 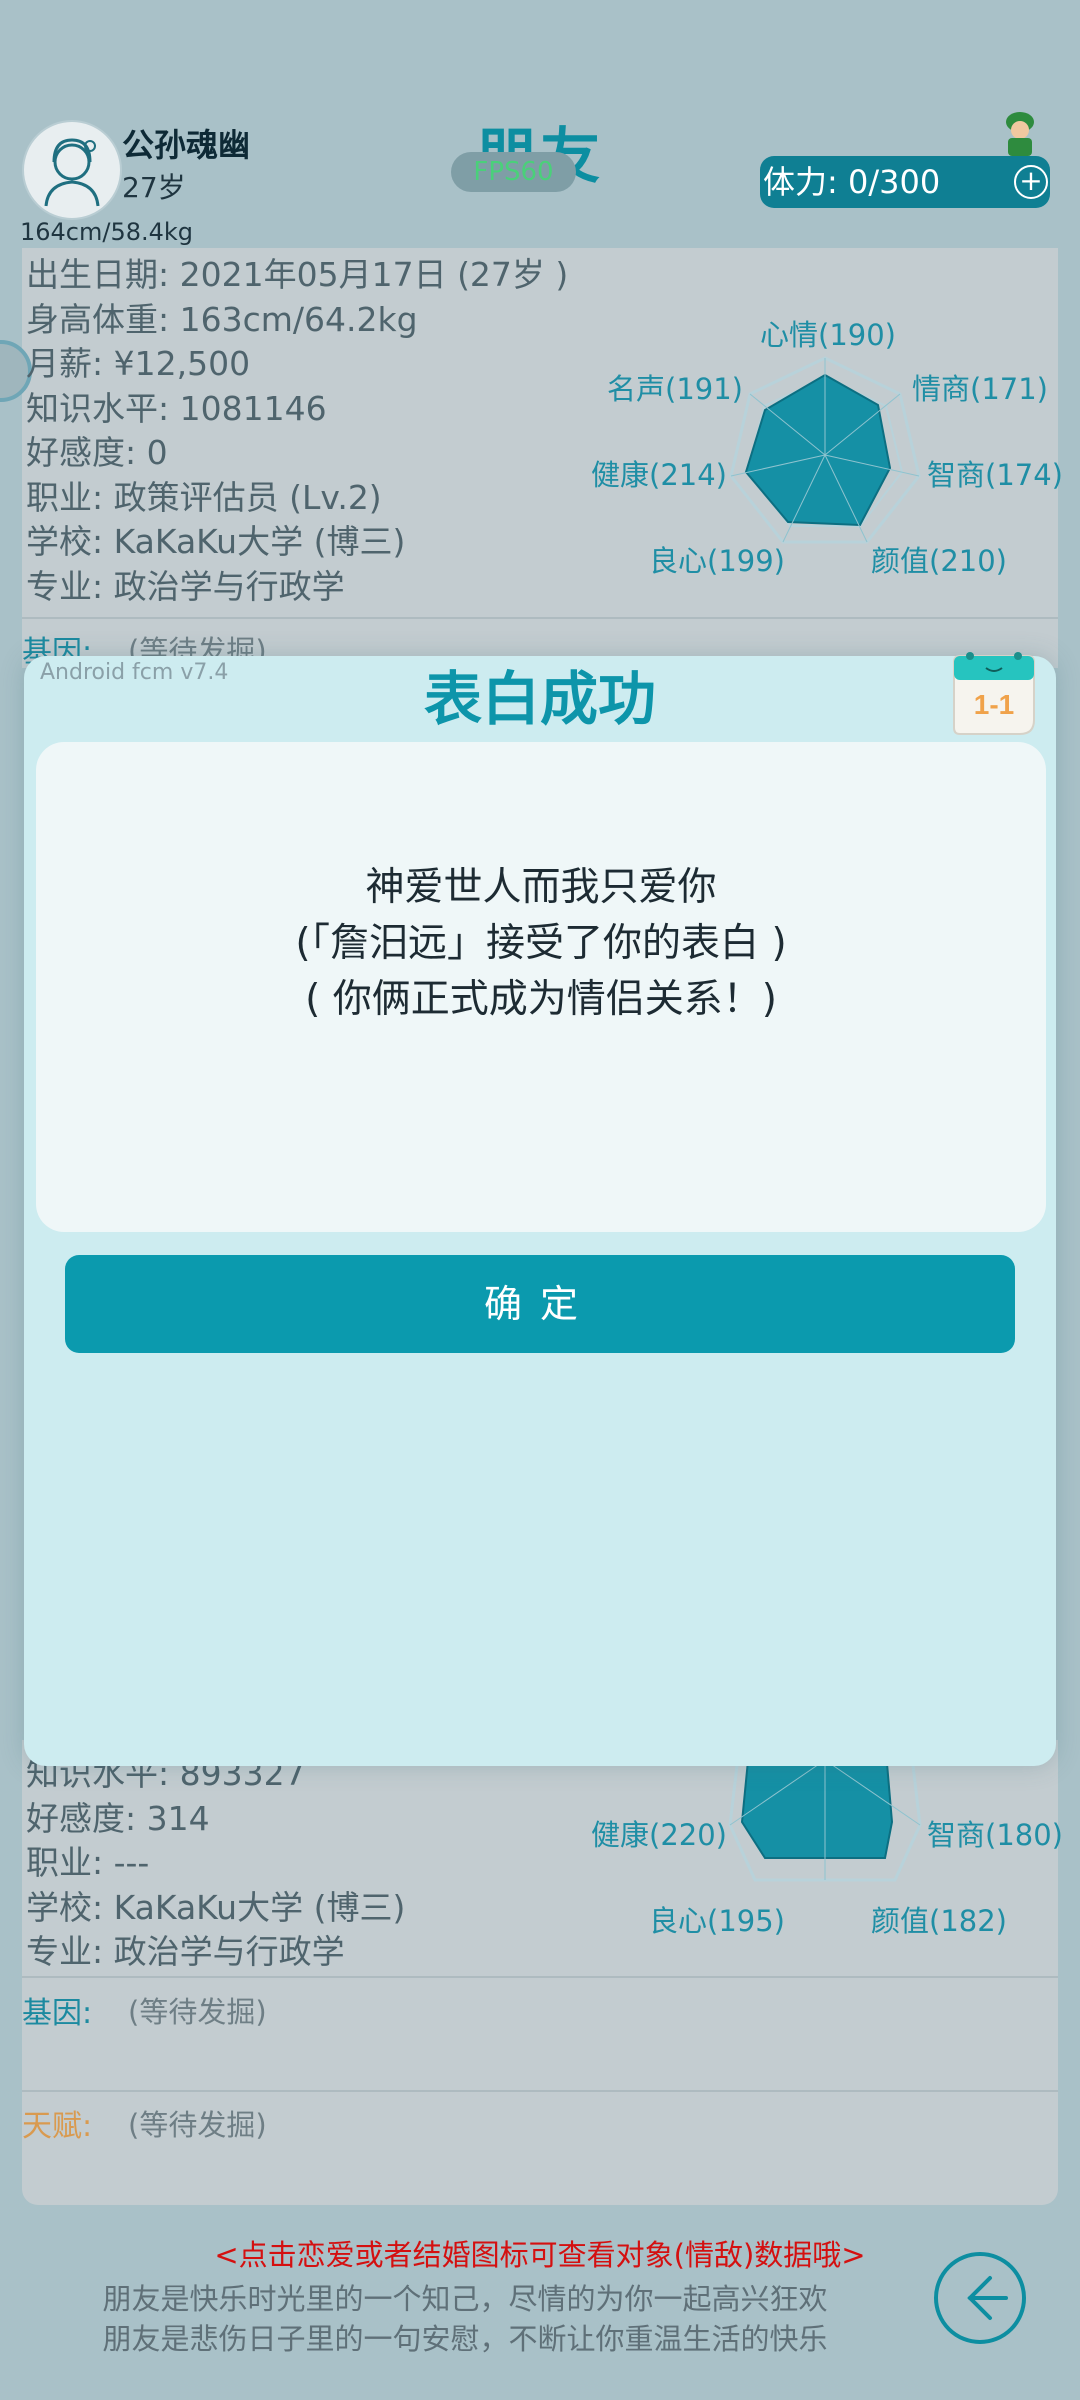 I want to click on info-job: 职业: 政策评估员 (Lv.2), so click(x=204, y=497).